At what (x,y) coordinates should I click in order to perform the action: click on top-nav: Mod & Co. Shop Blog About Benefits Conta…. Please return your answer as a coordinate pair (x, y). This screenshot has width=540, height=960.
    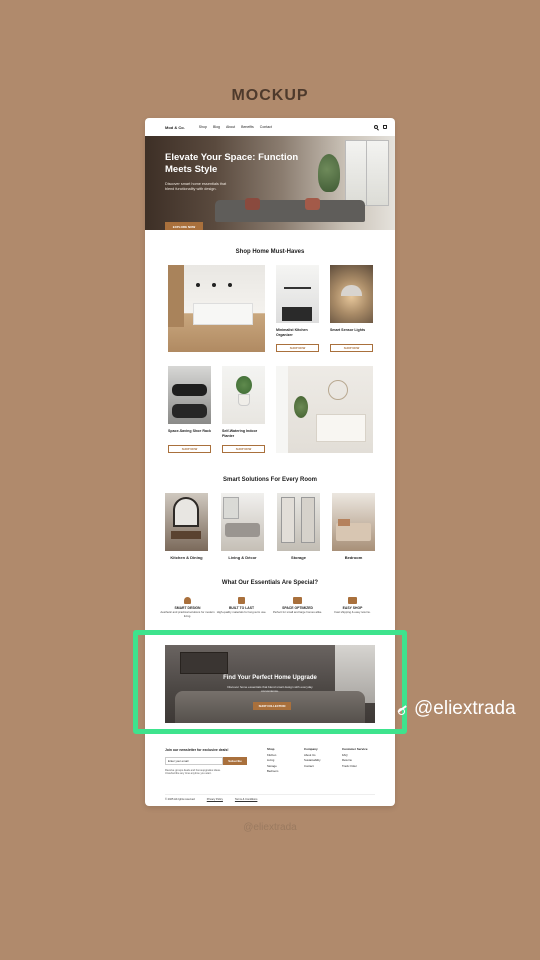
    Looking at the image, I should click on (270, 127).